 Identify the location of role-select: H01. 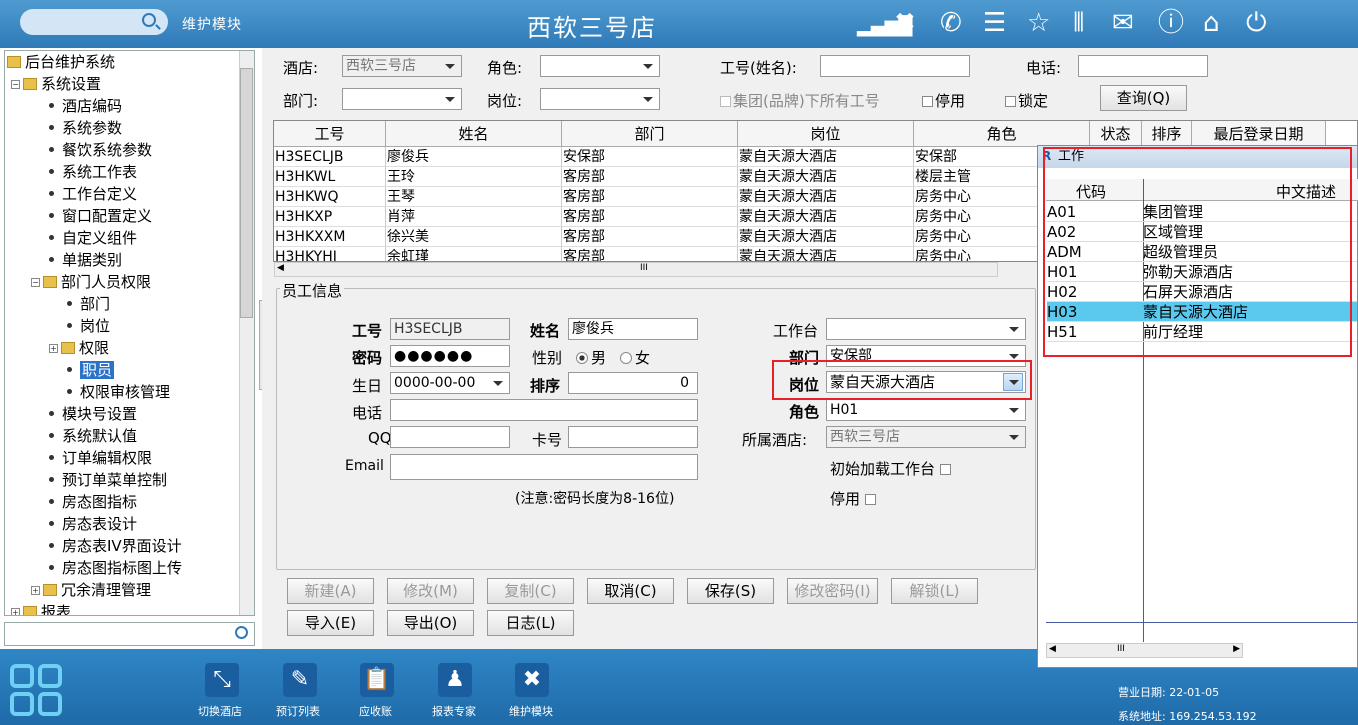
(926, 410).